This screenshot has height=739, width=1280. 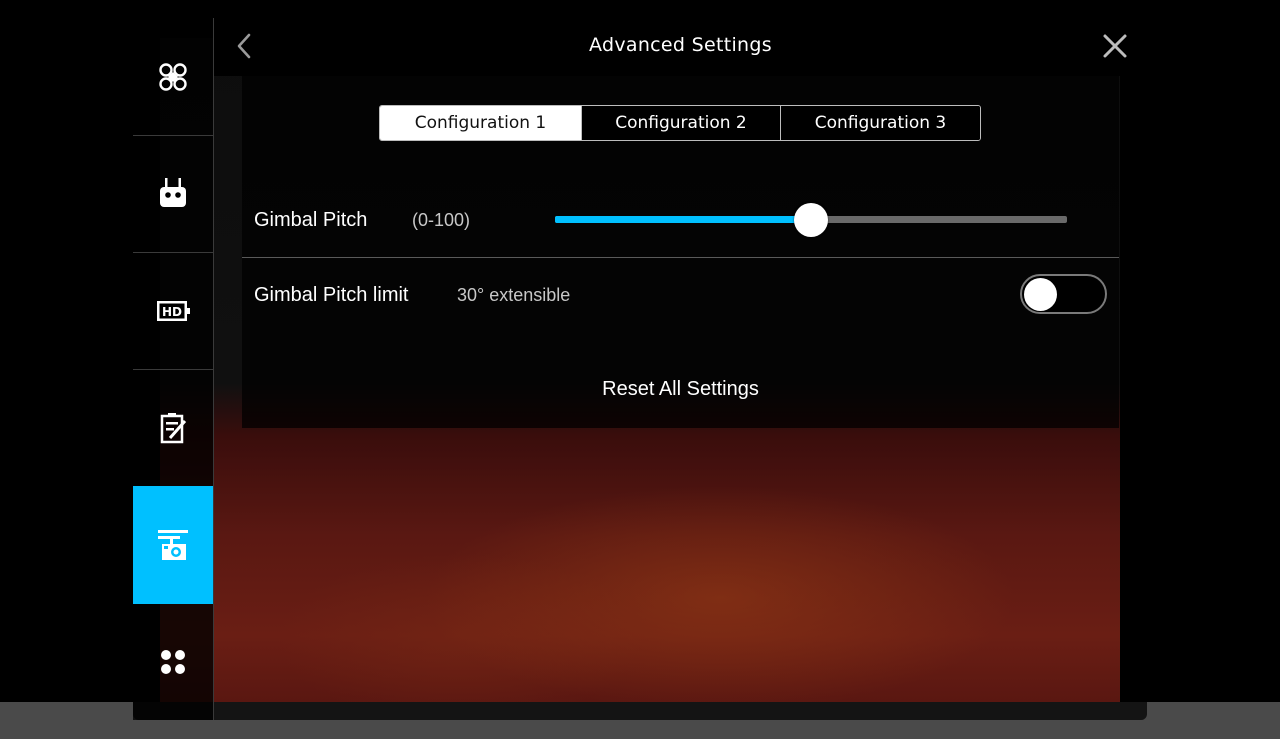 I want to click on sidebar-item-remote-controller, so click(x=173, y=194).